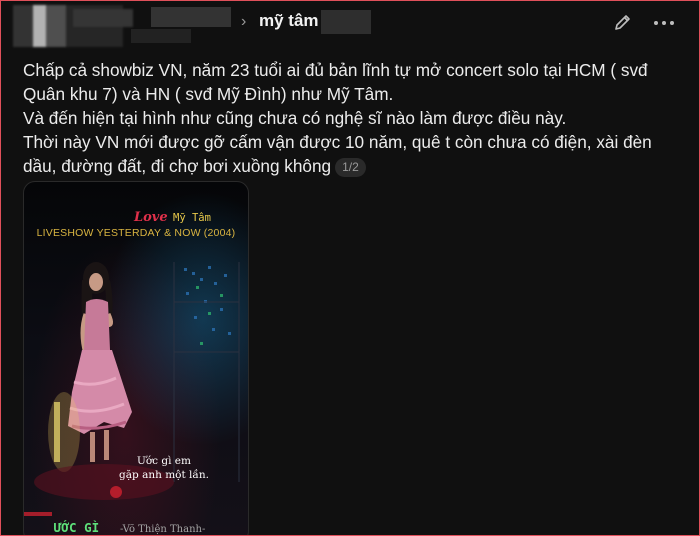  I want to click on username-link: mỹ tâm, so click(289, 21).